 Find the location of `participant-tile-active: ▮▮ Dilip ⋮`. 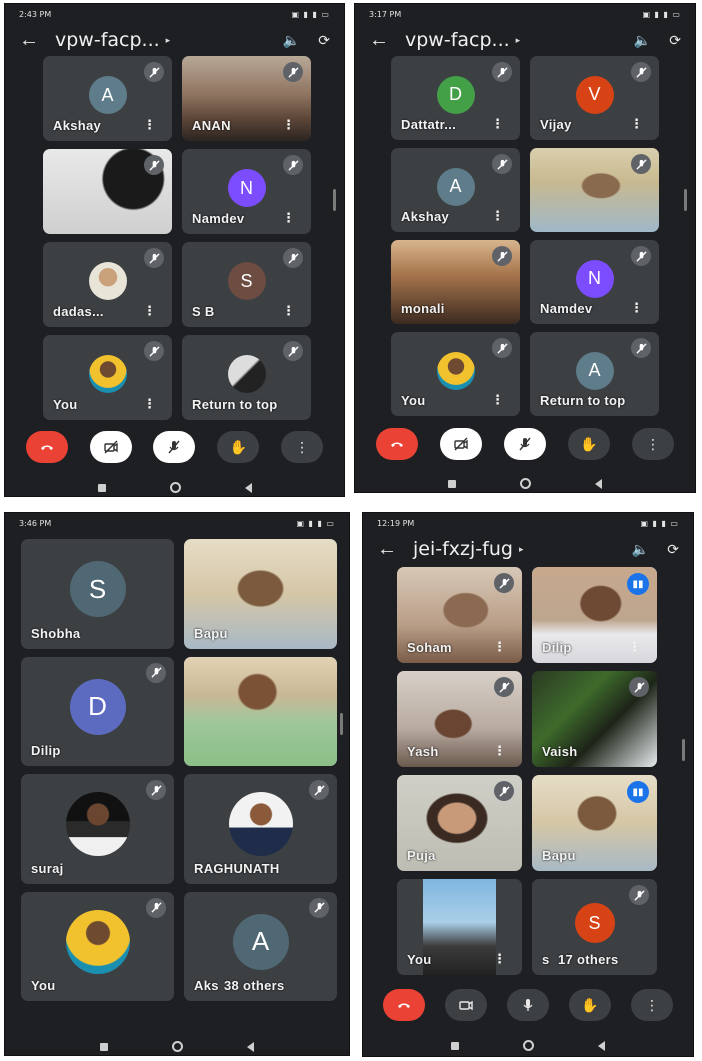

participant-tile-active: ▮▮ Dilip ⋮ is located at coordinates (594, 615).